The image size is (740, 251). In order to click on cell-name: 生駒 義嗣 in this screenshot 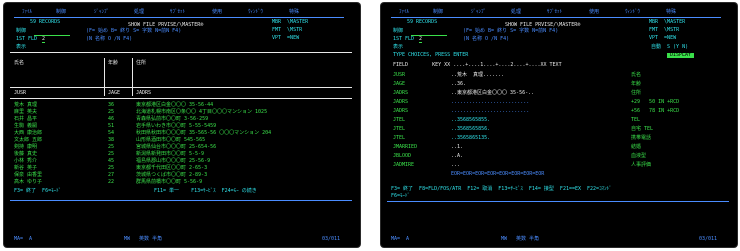, I will do `click(26, 126)`.